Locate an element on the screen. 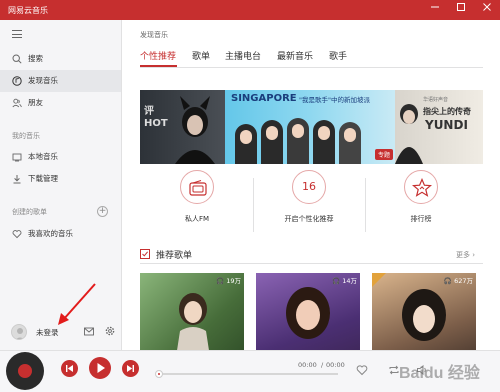 This screenshot has width=500, height=392. watermark: Baidu 经验 is located at coordinates (447, 372).